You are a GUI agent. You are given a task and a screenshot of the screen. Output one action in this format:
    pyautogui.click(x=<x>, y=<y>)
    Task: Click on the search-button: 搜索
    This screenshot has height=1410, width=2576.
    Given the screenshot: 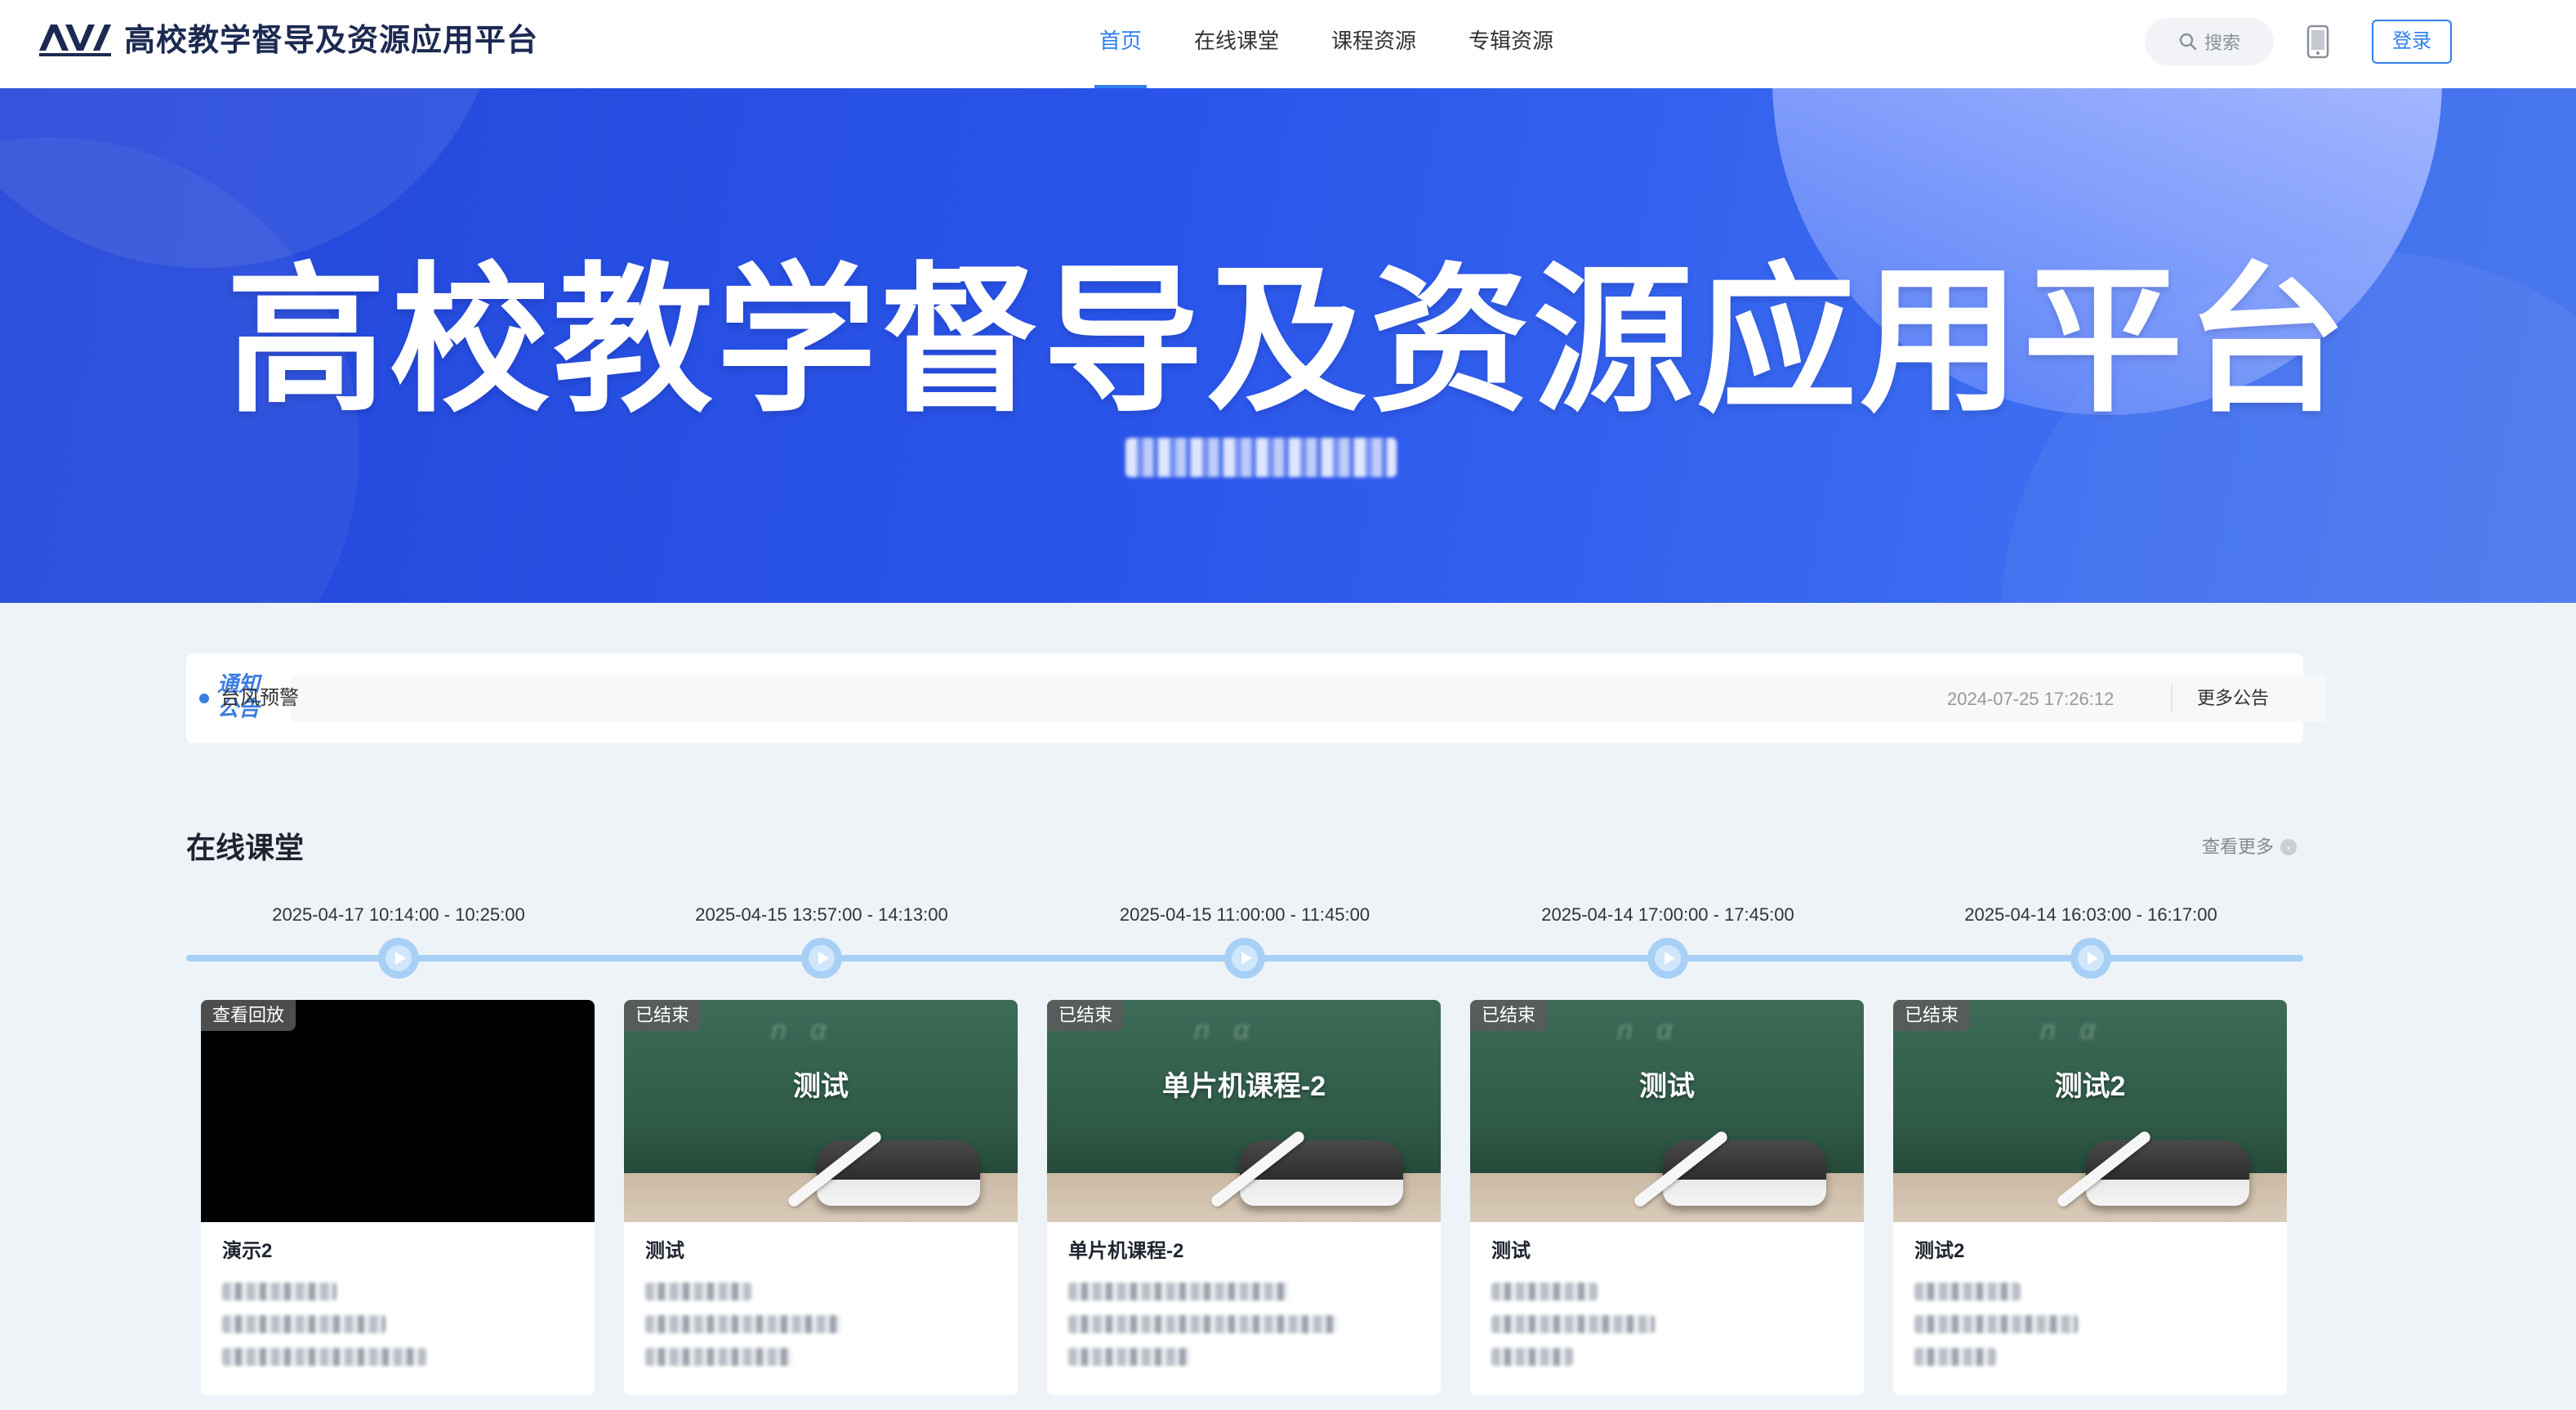 What is the action you would take?
    pyautogui.click(x=2209, y=42)
    